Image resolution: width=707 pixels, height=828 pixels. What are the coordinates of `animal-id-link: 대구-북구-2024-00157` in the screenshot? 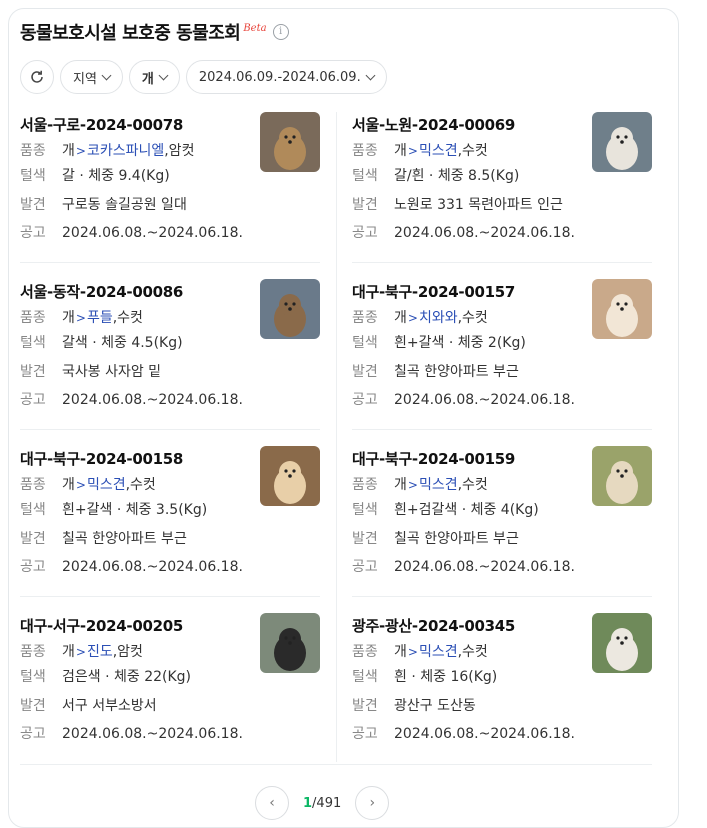 It's located at (433, 291).